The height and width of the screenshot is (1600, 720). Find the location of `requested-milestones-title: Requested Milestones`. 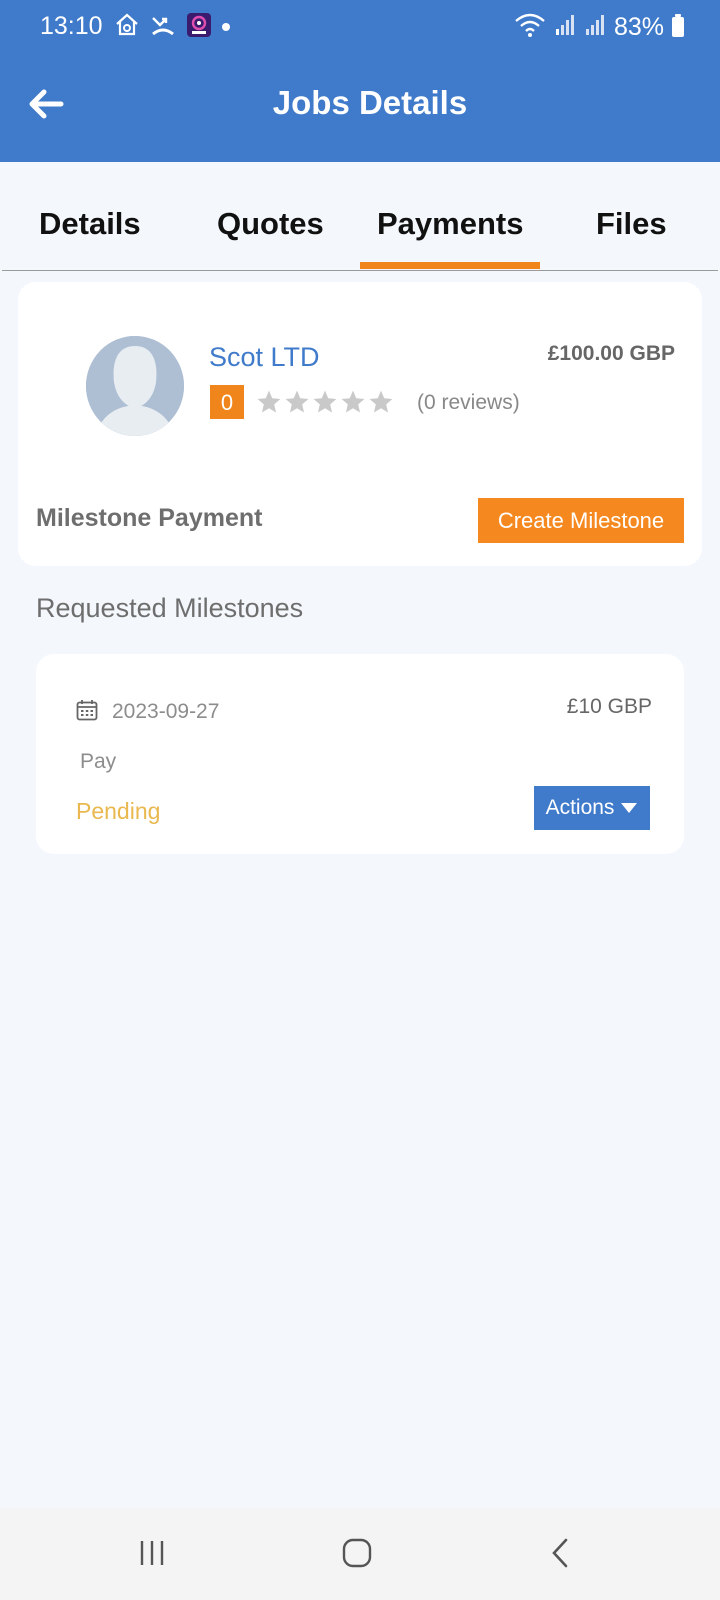

requested-milestones-title: Requested Milestones is located at coordinates (170, 608).